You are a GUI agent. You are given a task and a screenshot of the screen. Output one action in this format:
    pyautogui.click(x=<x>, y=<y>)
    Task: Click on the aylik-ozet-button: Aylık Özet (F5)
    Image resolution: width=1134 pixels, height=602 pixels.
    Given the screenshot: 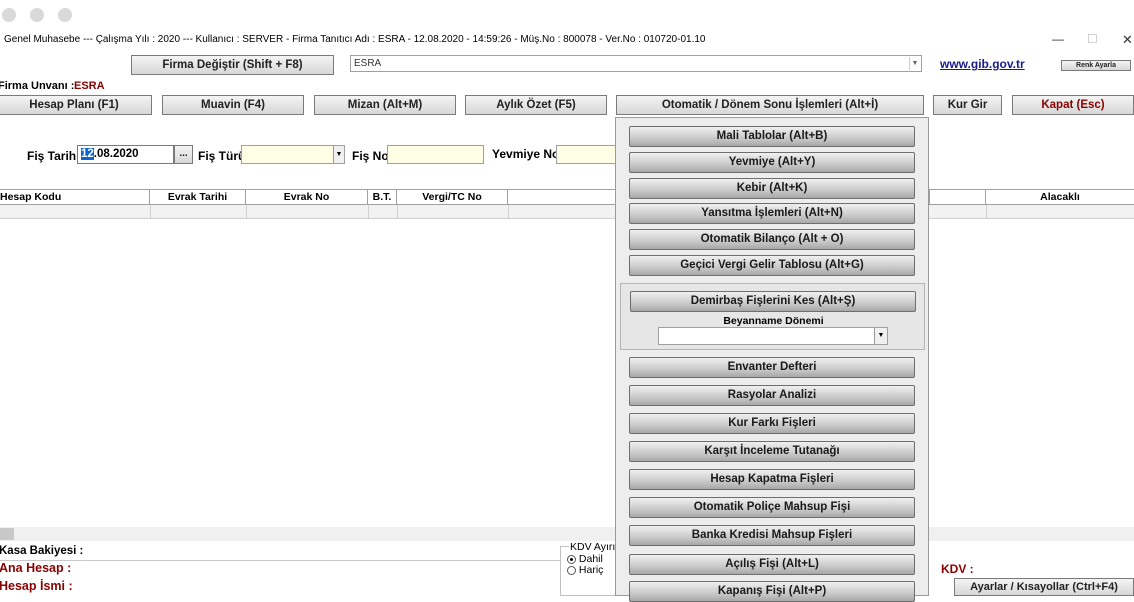 What is the action you would take?
    pyautogui.click(x=536, y=105)
    